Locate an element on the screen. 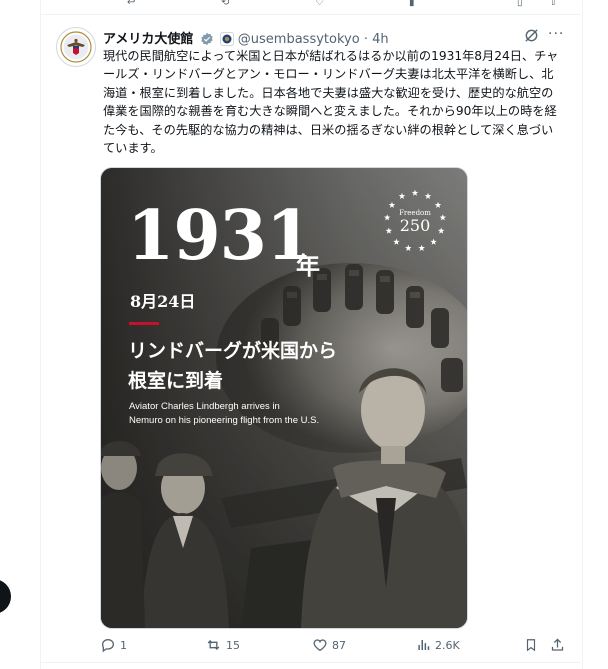 The image size is (608, 669). prev-reply-icon: ↩ is located at coordinates (131, 4).